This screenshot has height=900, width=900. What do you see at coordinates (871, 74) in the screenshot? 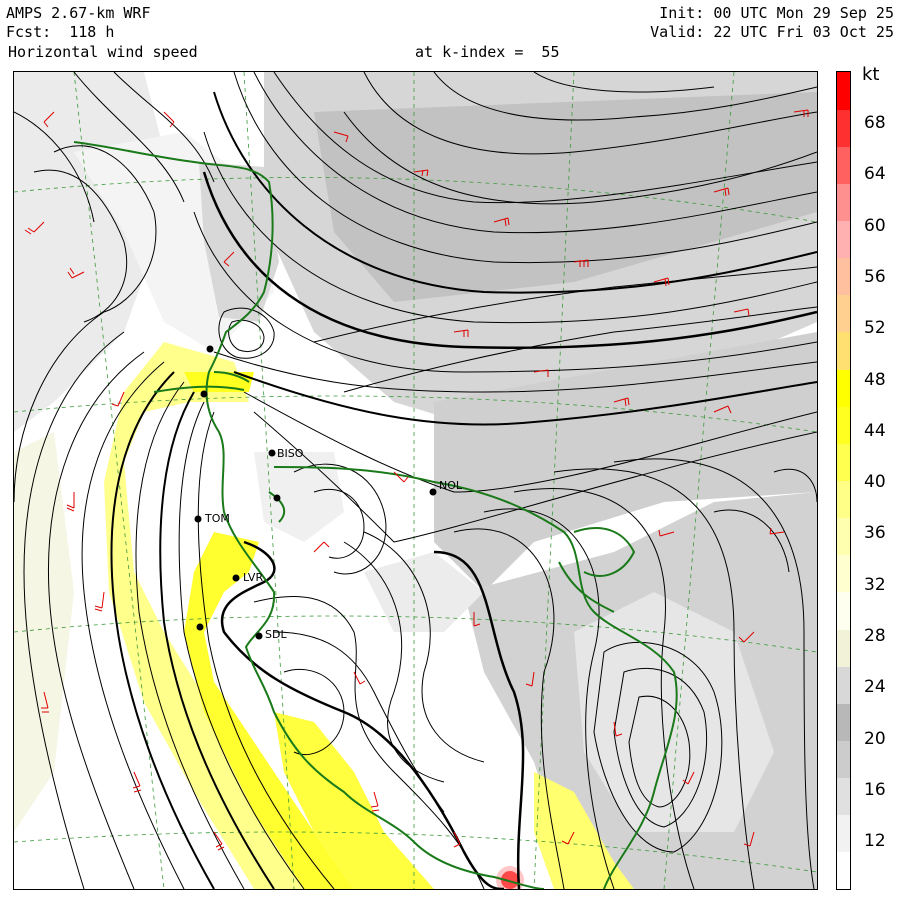
I see `colorbar-unit: kt` at bounding box center [871, 74].